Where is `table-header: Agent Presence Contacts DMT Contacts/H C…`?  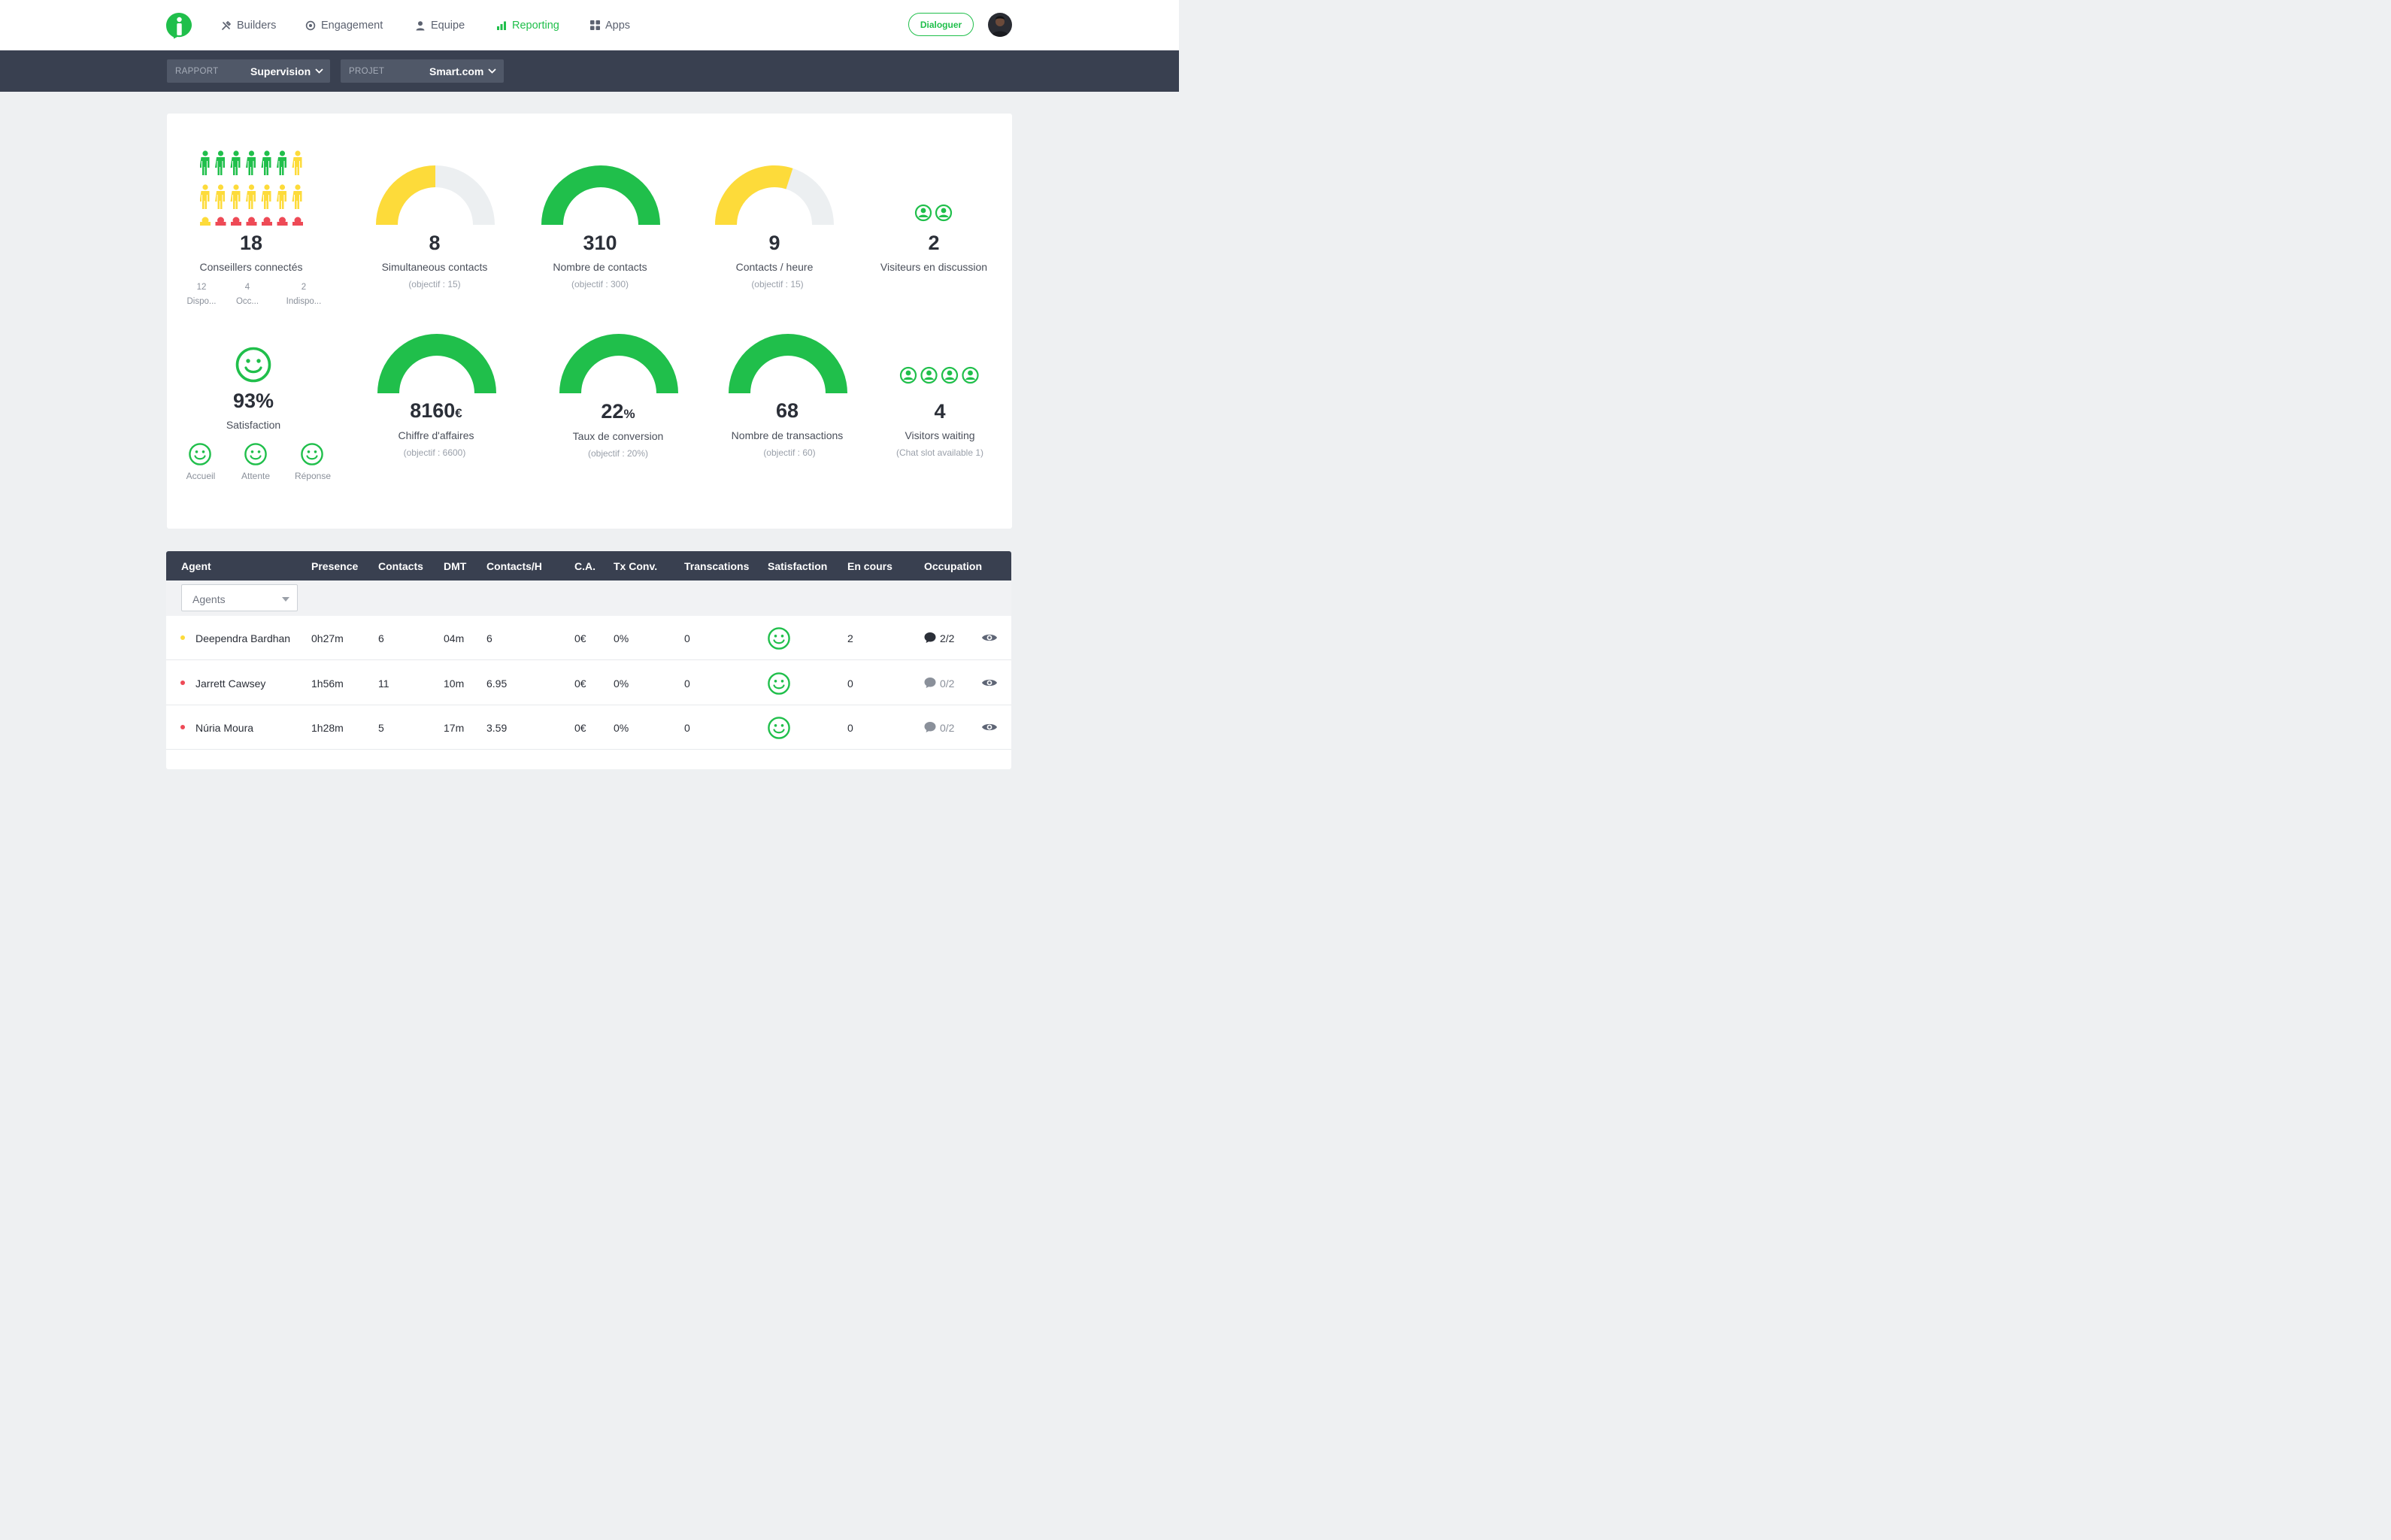 table-header: Agent Presence Contacts DMT Contacts/H C… is located at coordinates (588, 566).